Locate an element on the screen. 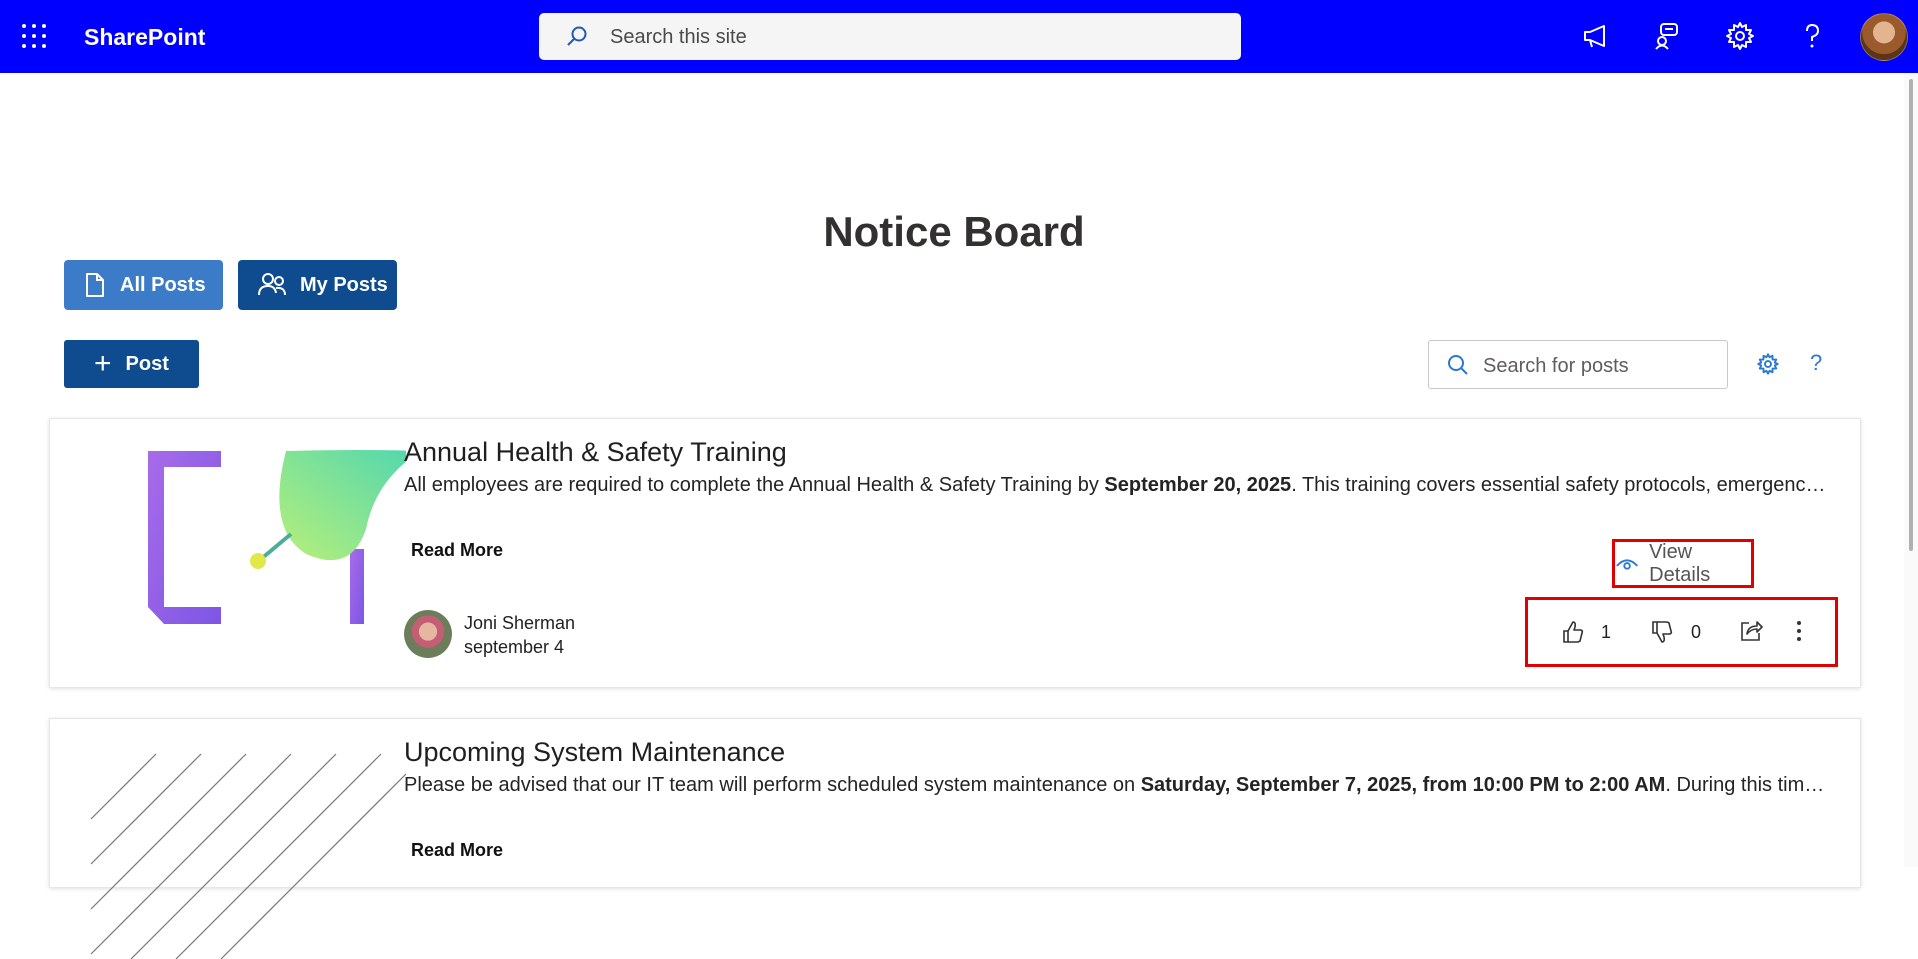  scrollbar-thumb is located at coordinates (1911, 315).